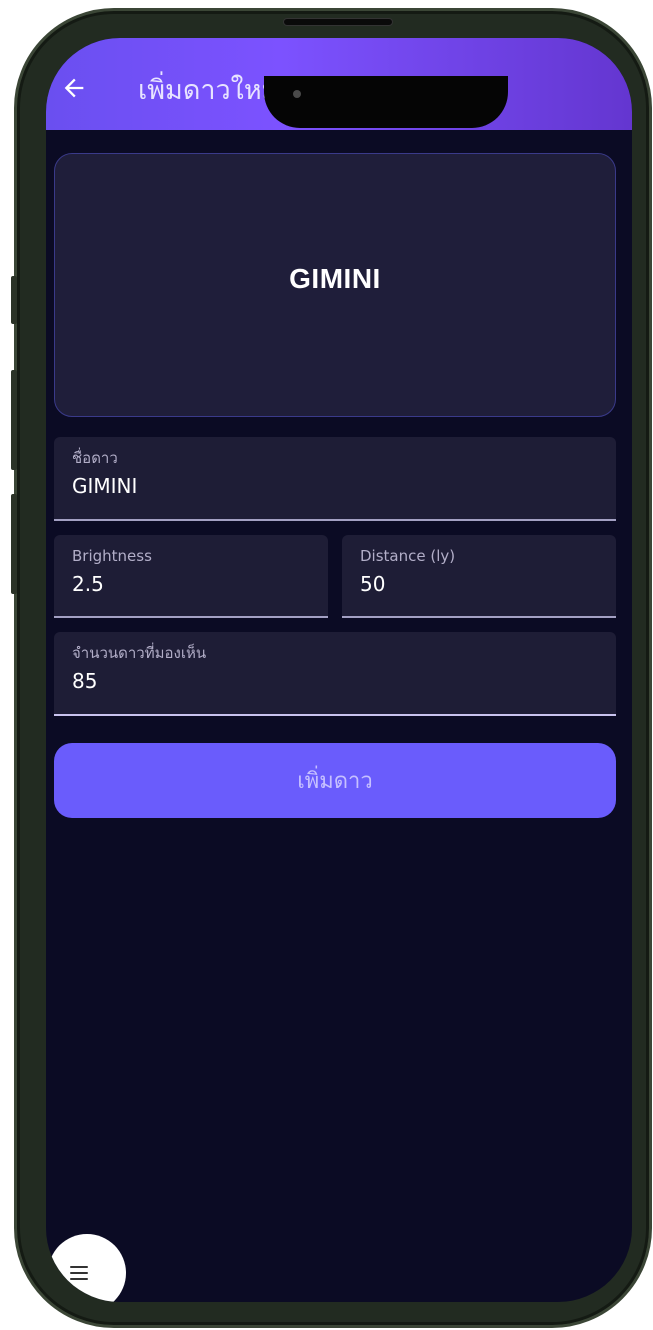 The image size is (653, 1330). I want to click on preview-star-name: GIMINI, so click(335, 278).